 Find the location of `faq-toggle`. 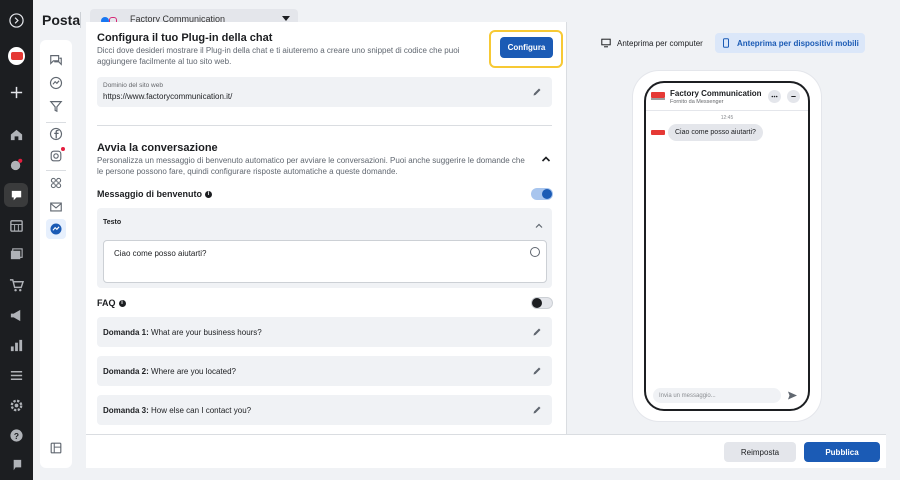

faq-toggle is located at coordinates (542, 303).